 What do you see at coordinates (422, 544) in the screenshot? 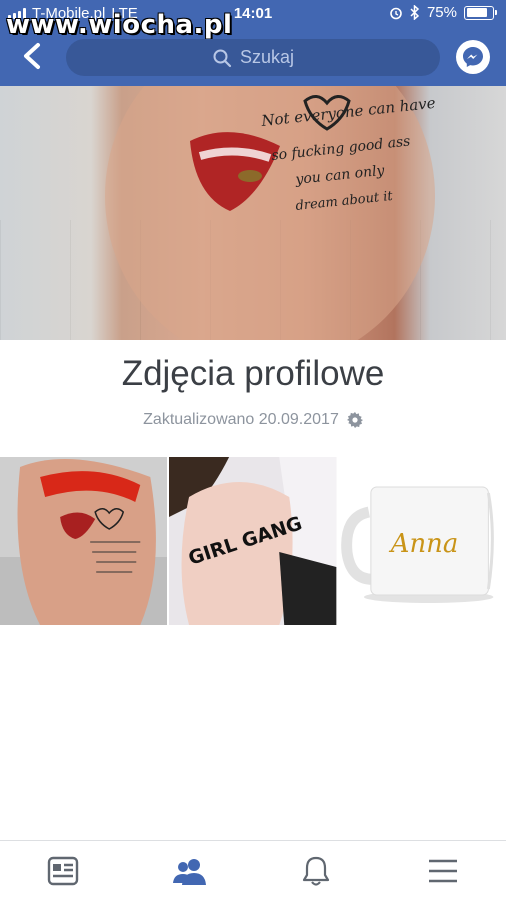
I see `thumb-mug-text: Anna` at bounding box center [422, 544].